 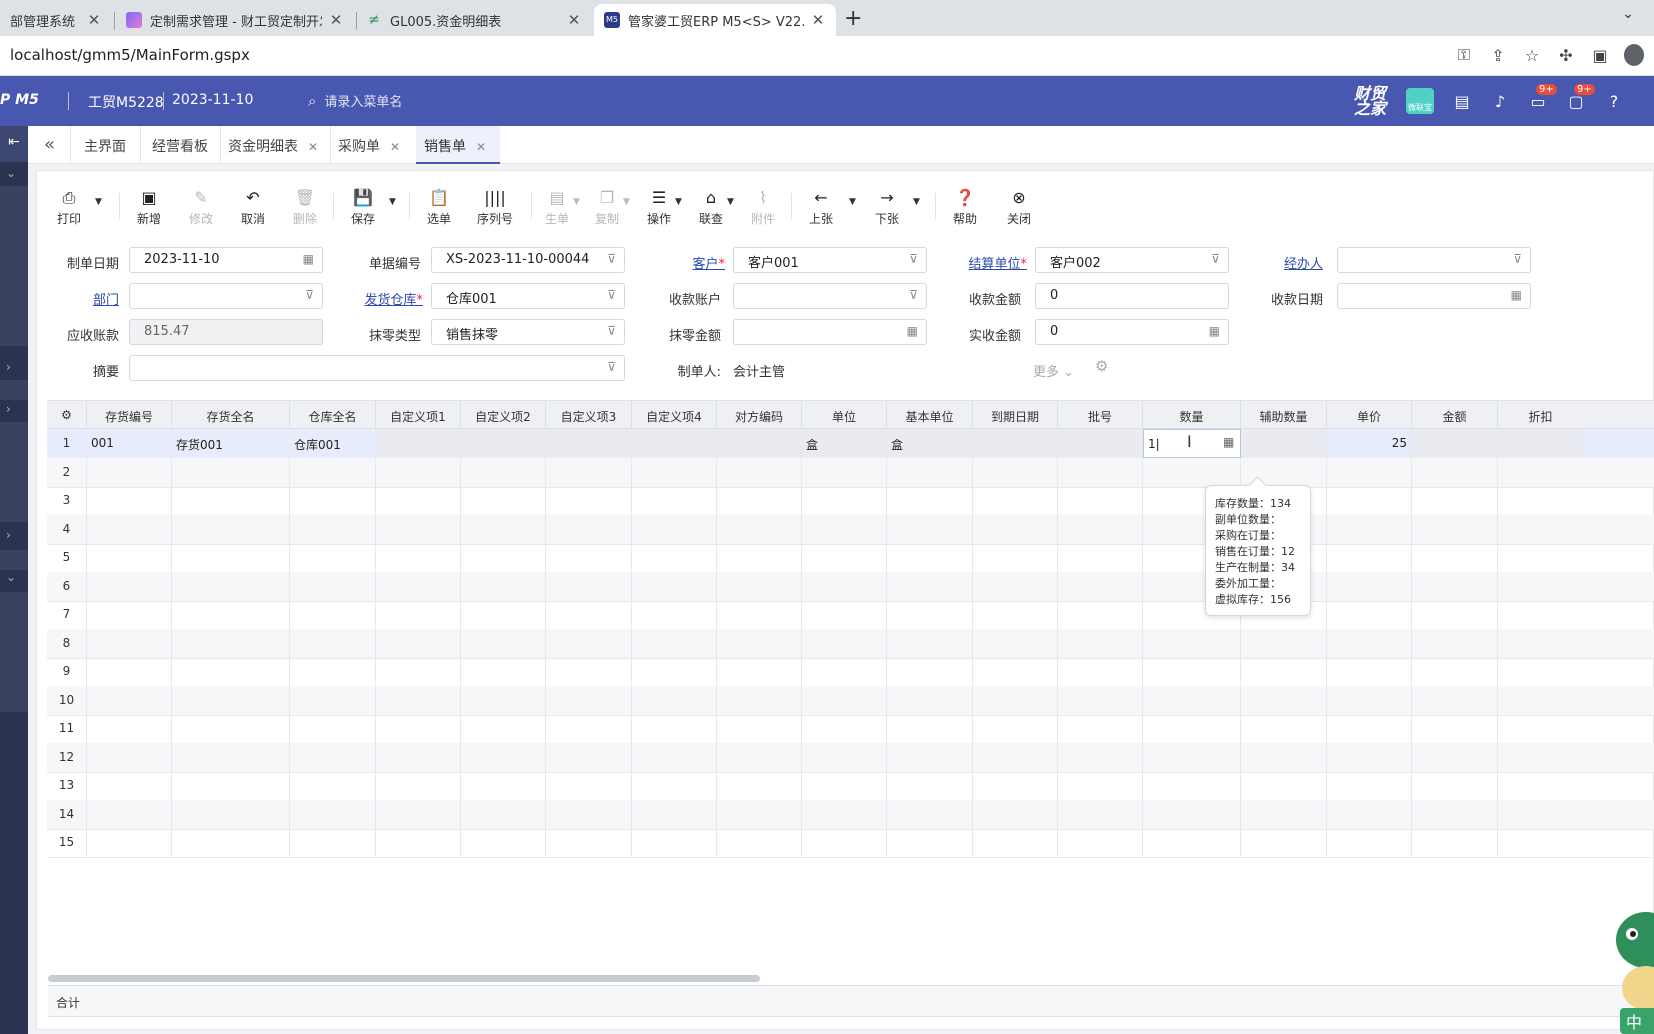 I want to click on edit-button: ✎ 修改, so click(x=201, y=208).